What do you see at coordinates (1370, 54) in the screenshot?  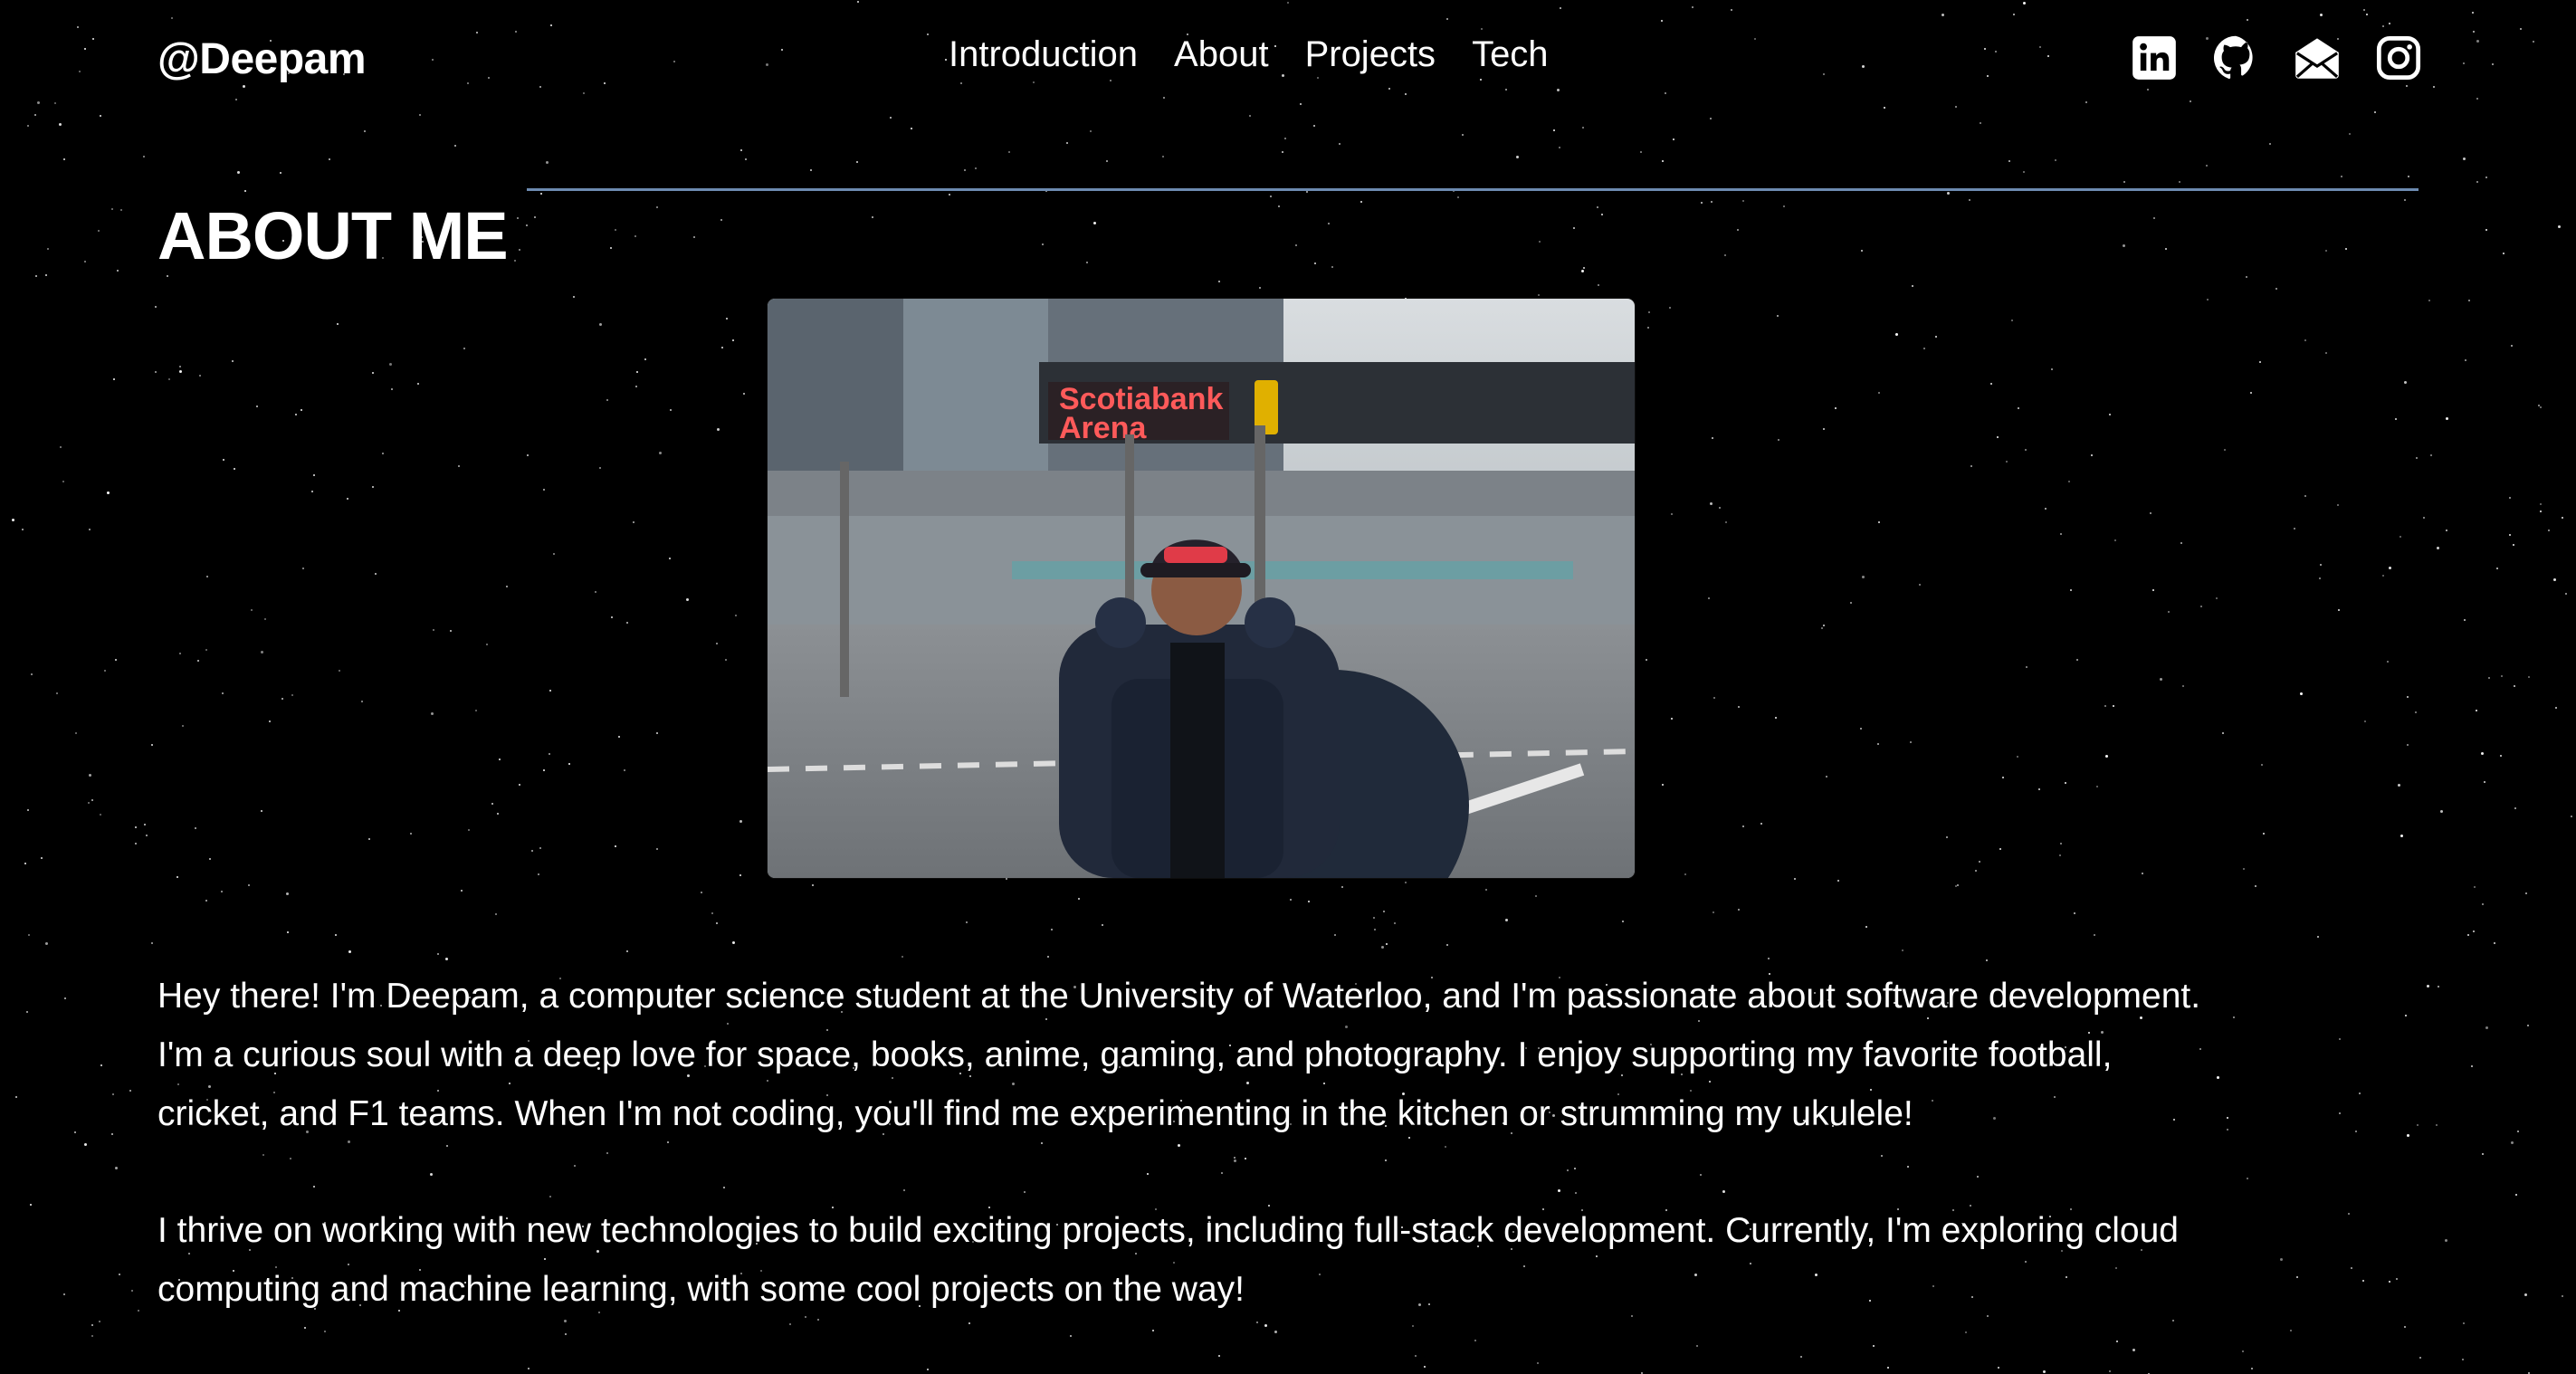 I see `nav-projects: Projects` at bounding box center [1370, 54].